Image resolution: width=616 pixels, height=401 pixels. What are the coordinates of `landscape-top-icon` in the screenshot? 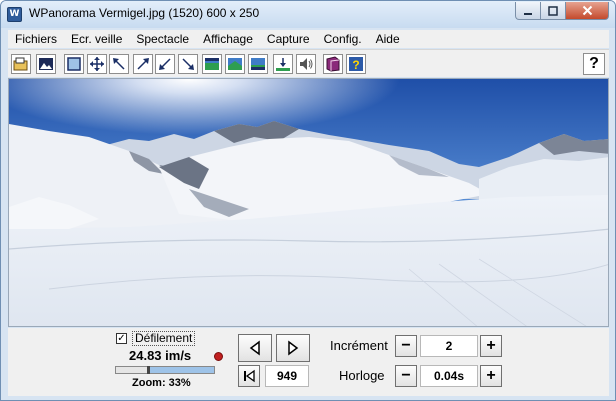 It's located at (212, 64).